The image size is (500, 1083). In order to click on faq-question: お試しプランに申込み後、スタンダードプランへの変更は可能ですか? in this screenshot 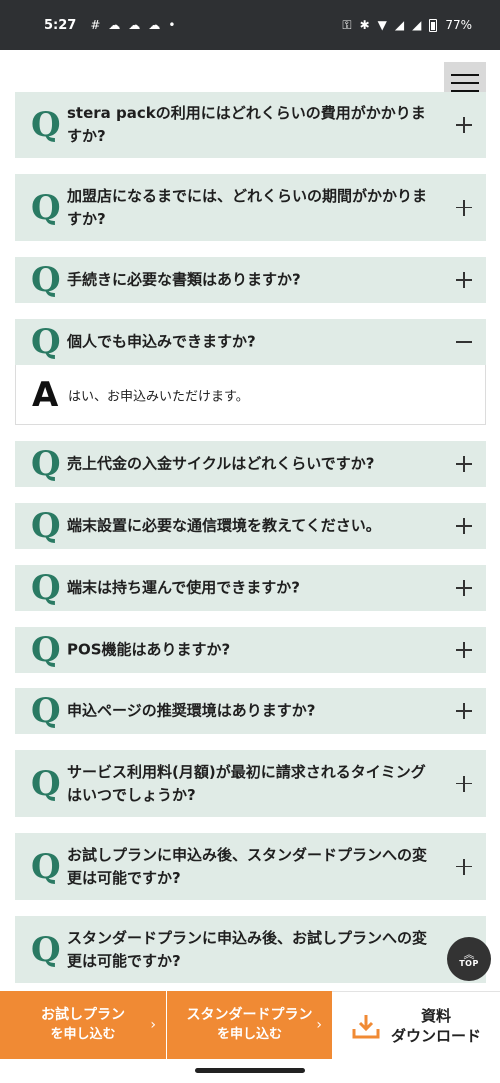, I will do `click(247, 866)`.